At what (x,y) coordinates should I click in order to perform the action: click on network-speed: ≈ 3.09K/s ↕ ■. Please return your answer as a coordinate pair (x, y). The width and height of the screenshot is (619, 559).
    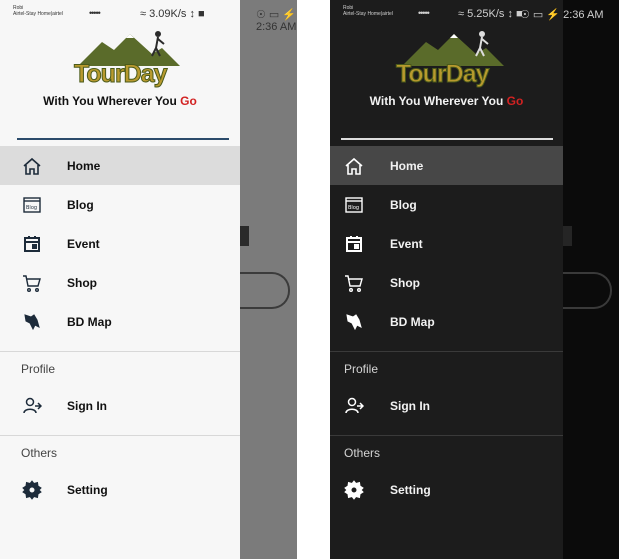
    Looking at the image, I should click on (172, 14).